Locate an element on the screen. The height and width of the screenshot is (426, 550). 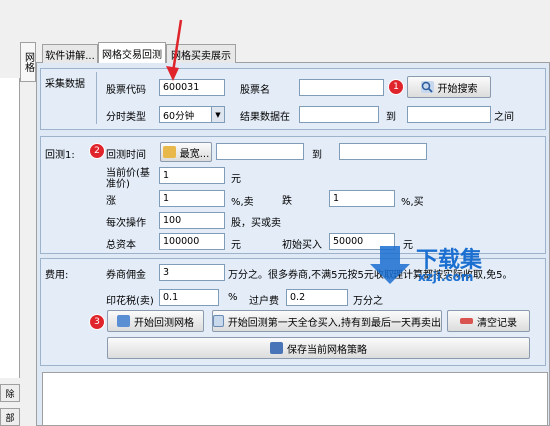
badge-3: 3 is located at coordinates (97, 322).